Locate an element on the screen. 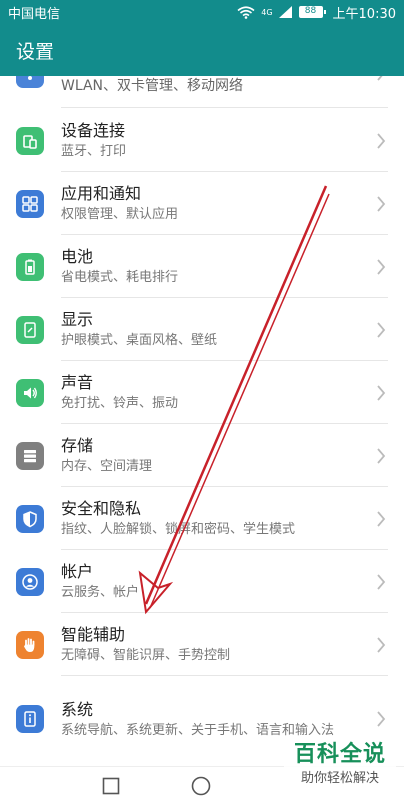 The image size is (404, 802). settings-item-title: 存储 is located at coordinates (77, 445).